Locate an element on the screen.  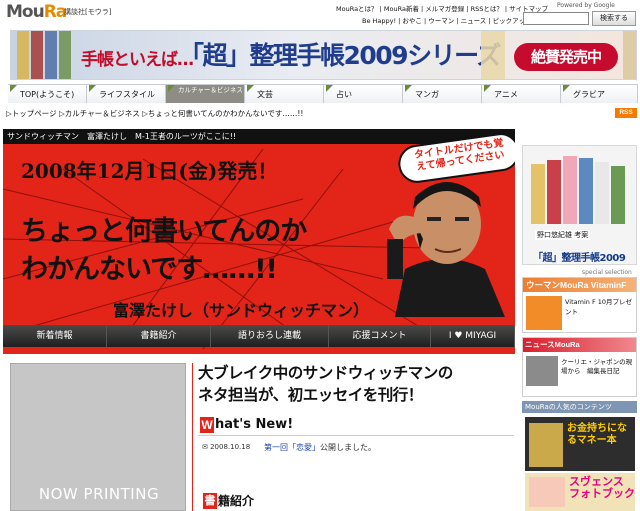
subnav-item-3: 応援コメント is located at coordinates (380, 336).